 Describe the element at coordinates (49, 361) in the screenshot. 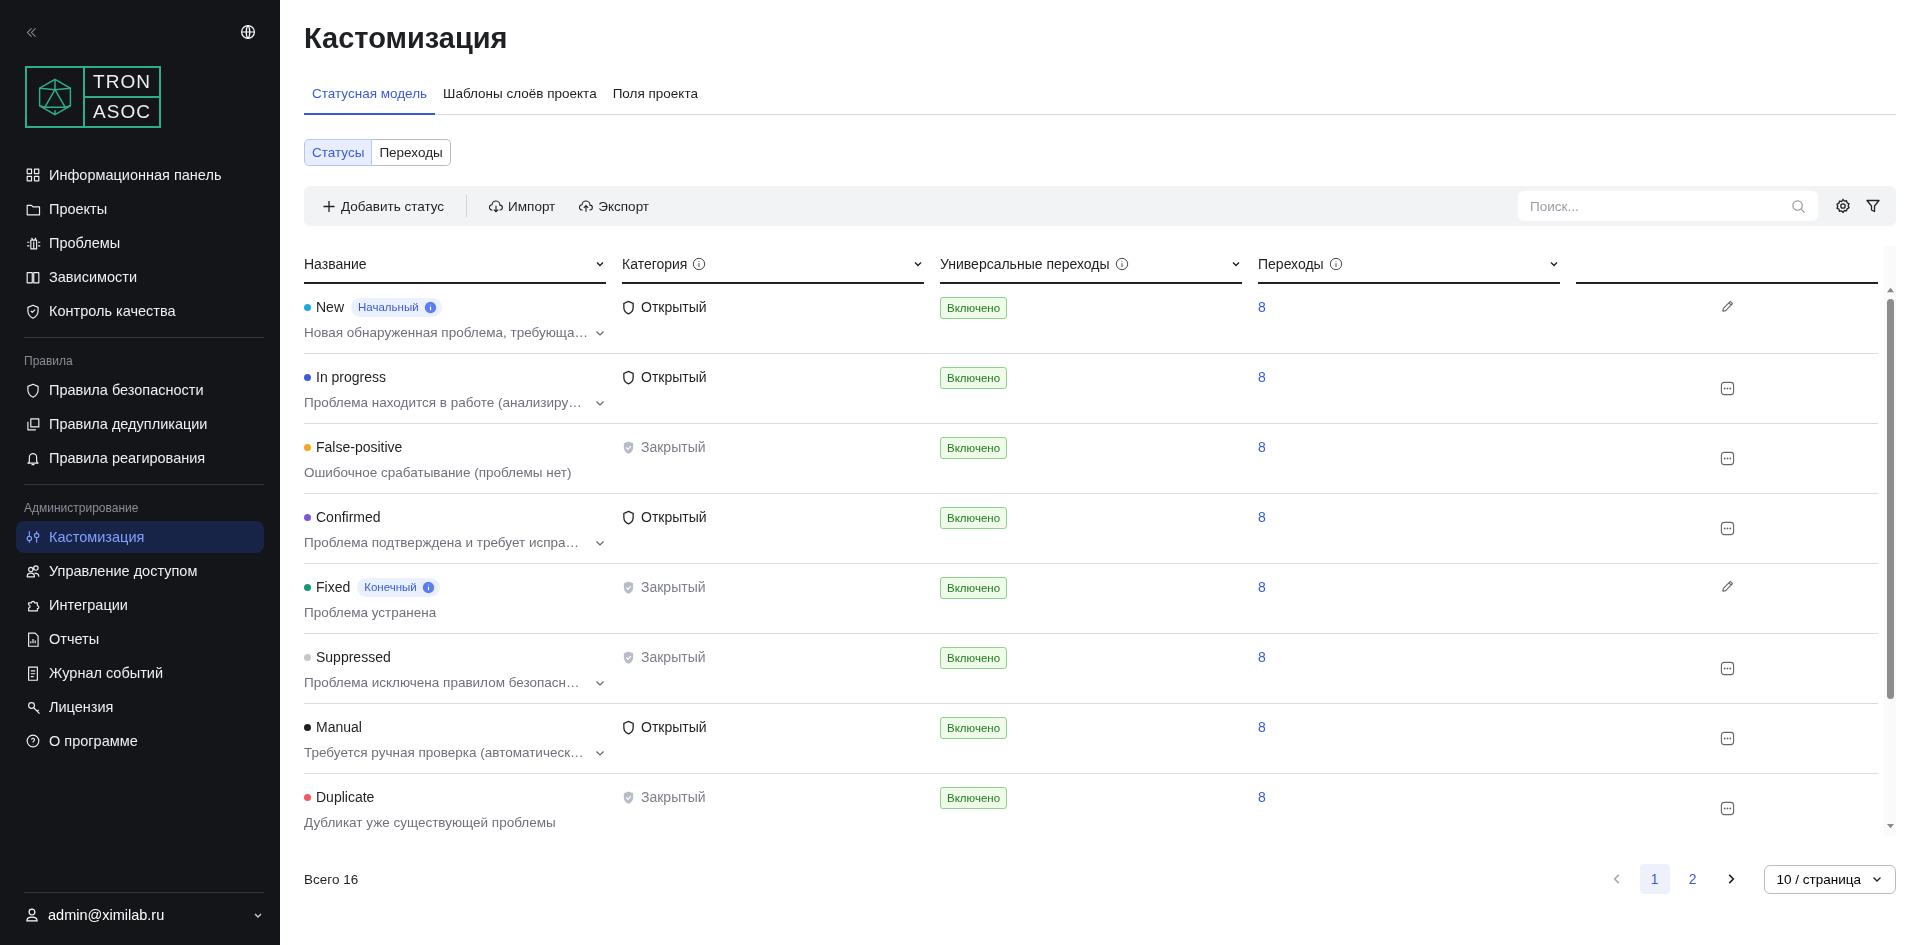

I see `section-heading: Правила` at that location.